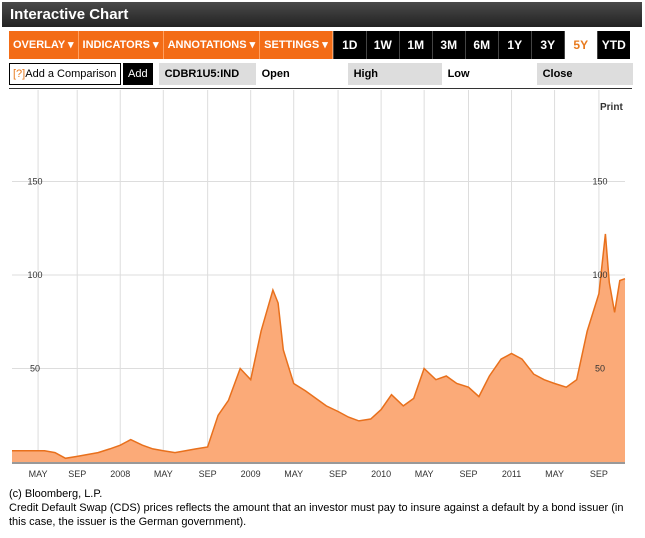  What do you see at coordinates (580, 45) in the screenshot?
I see `range-5y: 5Y` at bounding box center [580, 45].